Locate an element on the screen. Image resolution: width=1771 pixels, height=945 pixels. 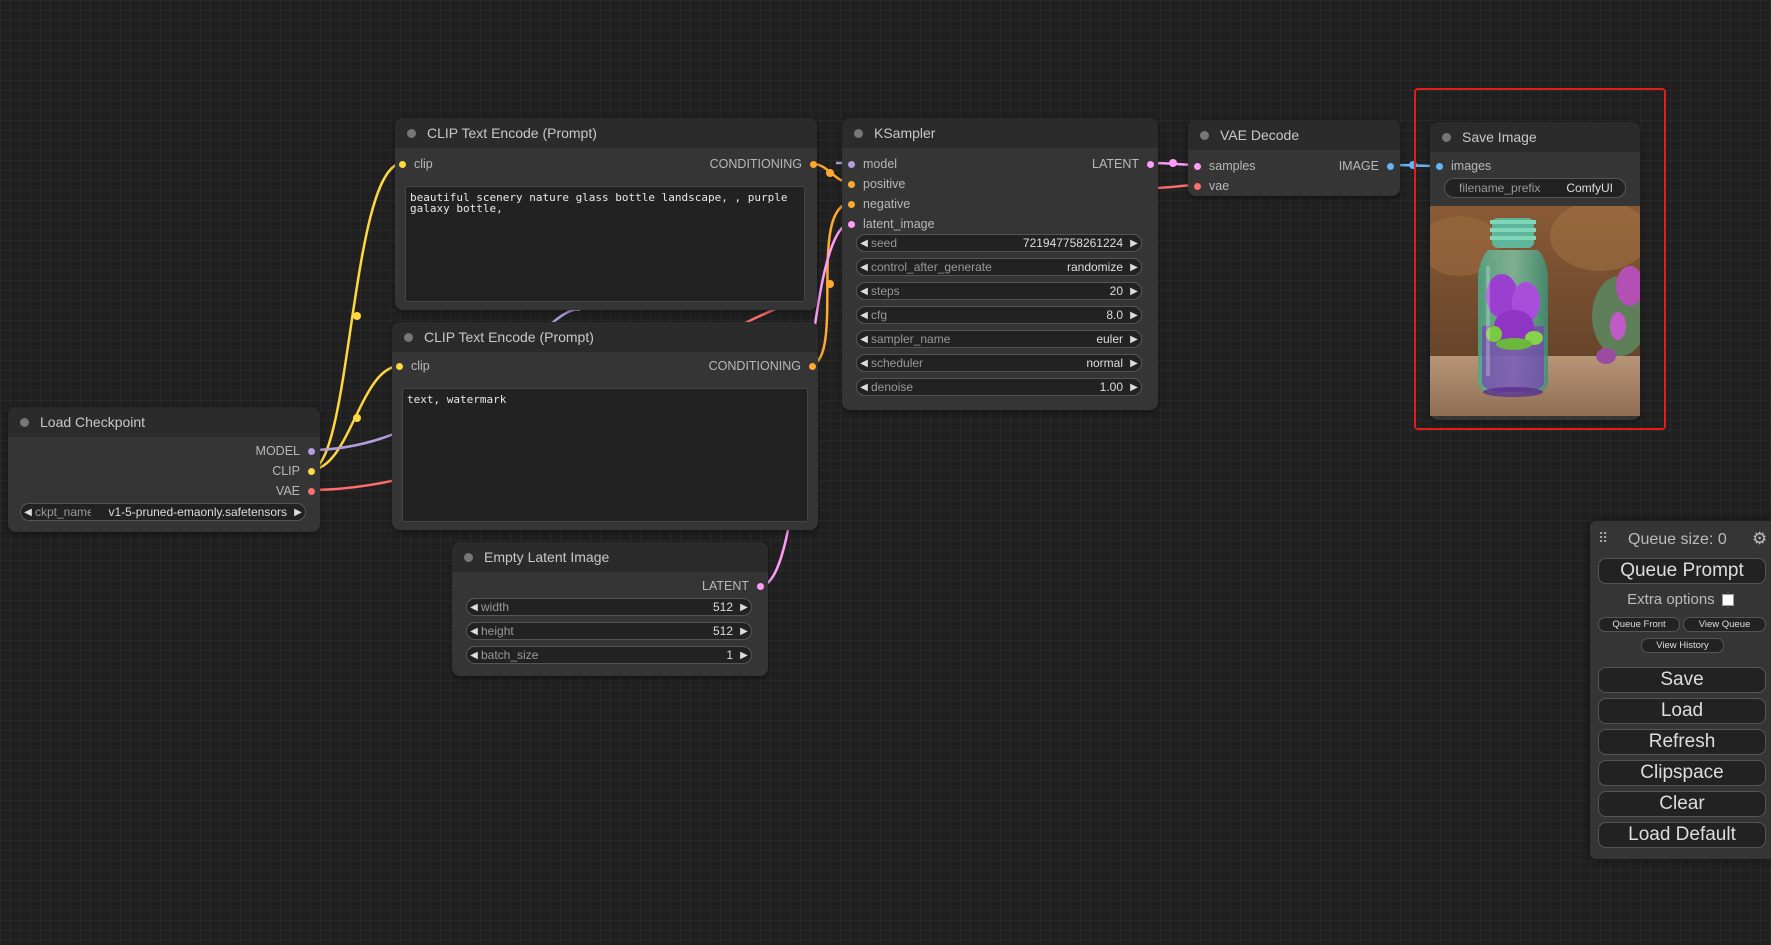
extra-options-checkbox is located at coordinates (1727, 600).